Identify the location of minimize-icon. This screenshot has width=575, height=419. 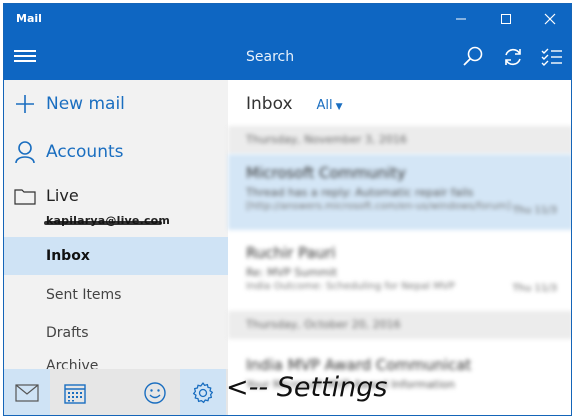
(460, 19).